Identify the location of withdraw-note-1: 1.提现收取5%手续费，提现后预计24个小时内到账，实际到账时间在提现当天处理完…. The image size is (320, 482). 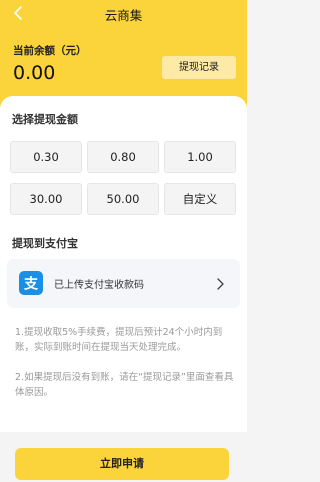
(119, 340).